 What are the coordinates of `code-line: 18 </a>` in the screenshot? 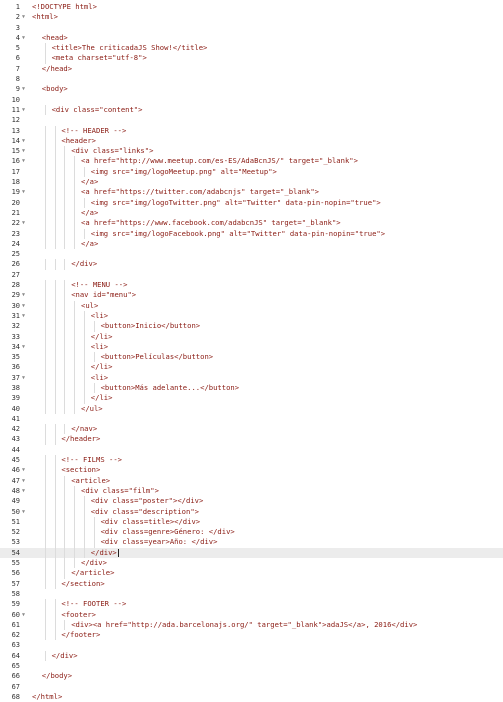 It's located at (251, 182).